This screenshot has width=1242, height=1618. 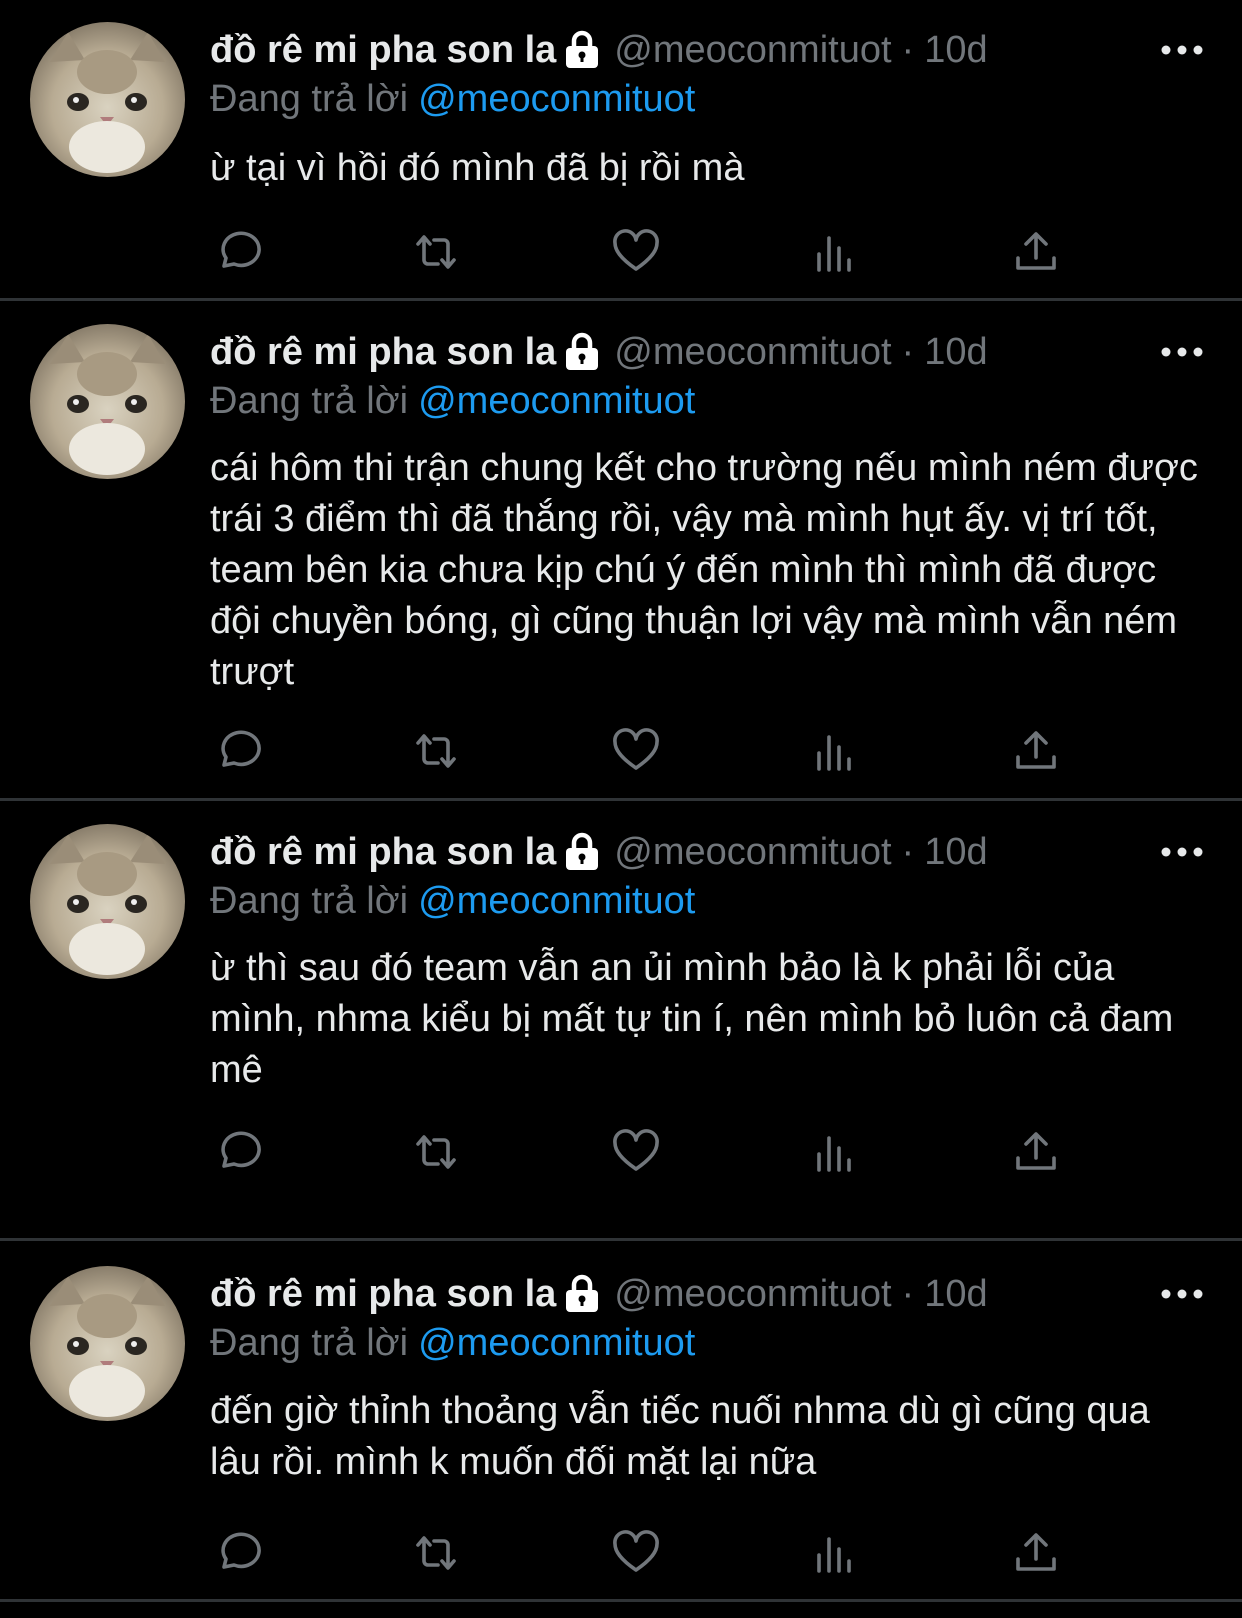 What do you see at coordinates (621, 1600) in the screenshot?
I see `divider` at bounding box center [621, 1600].